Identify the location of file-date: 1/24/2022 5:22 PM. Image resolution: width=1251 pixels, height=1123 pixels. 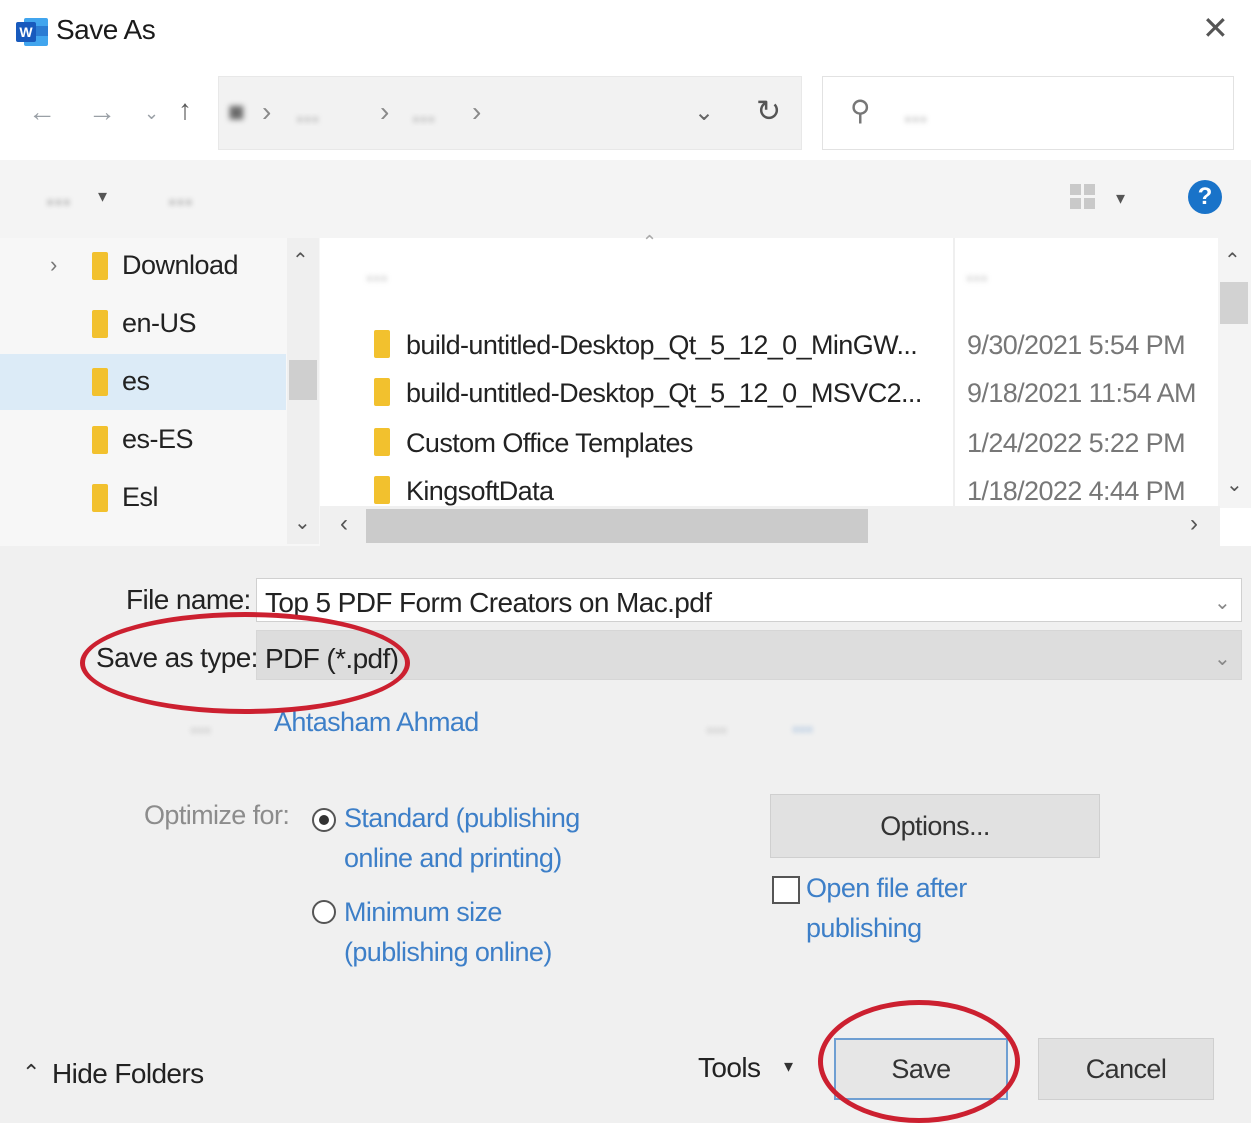
(1076, 443).